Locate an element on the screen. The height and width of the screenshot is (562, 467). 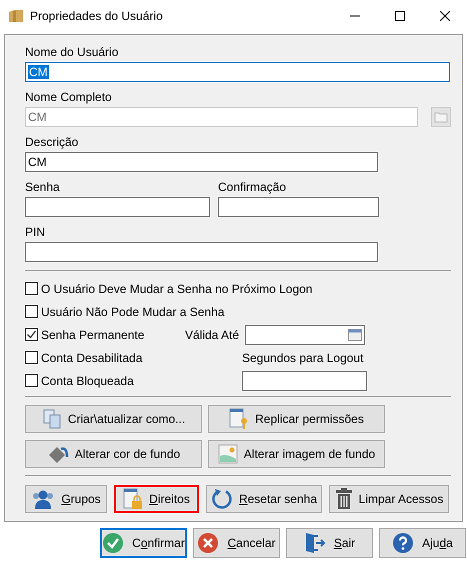
exit-door-icon is located at coordinates (315, 543).